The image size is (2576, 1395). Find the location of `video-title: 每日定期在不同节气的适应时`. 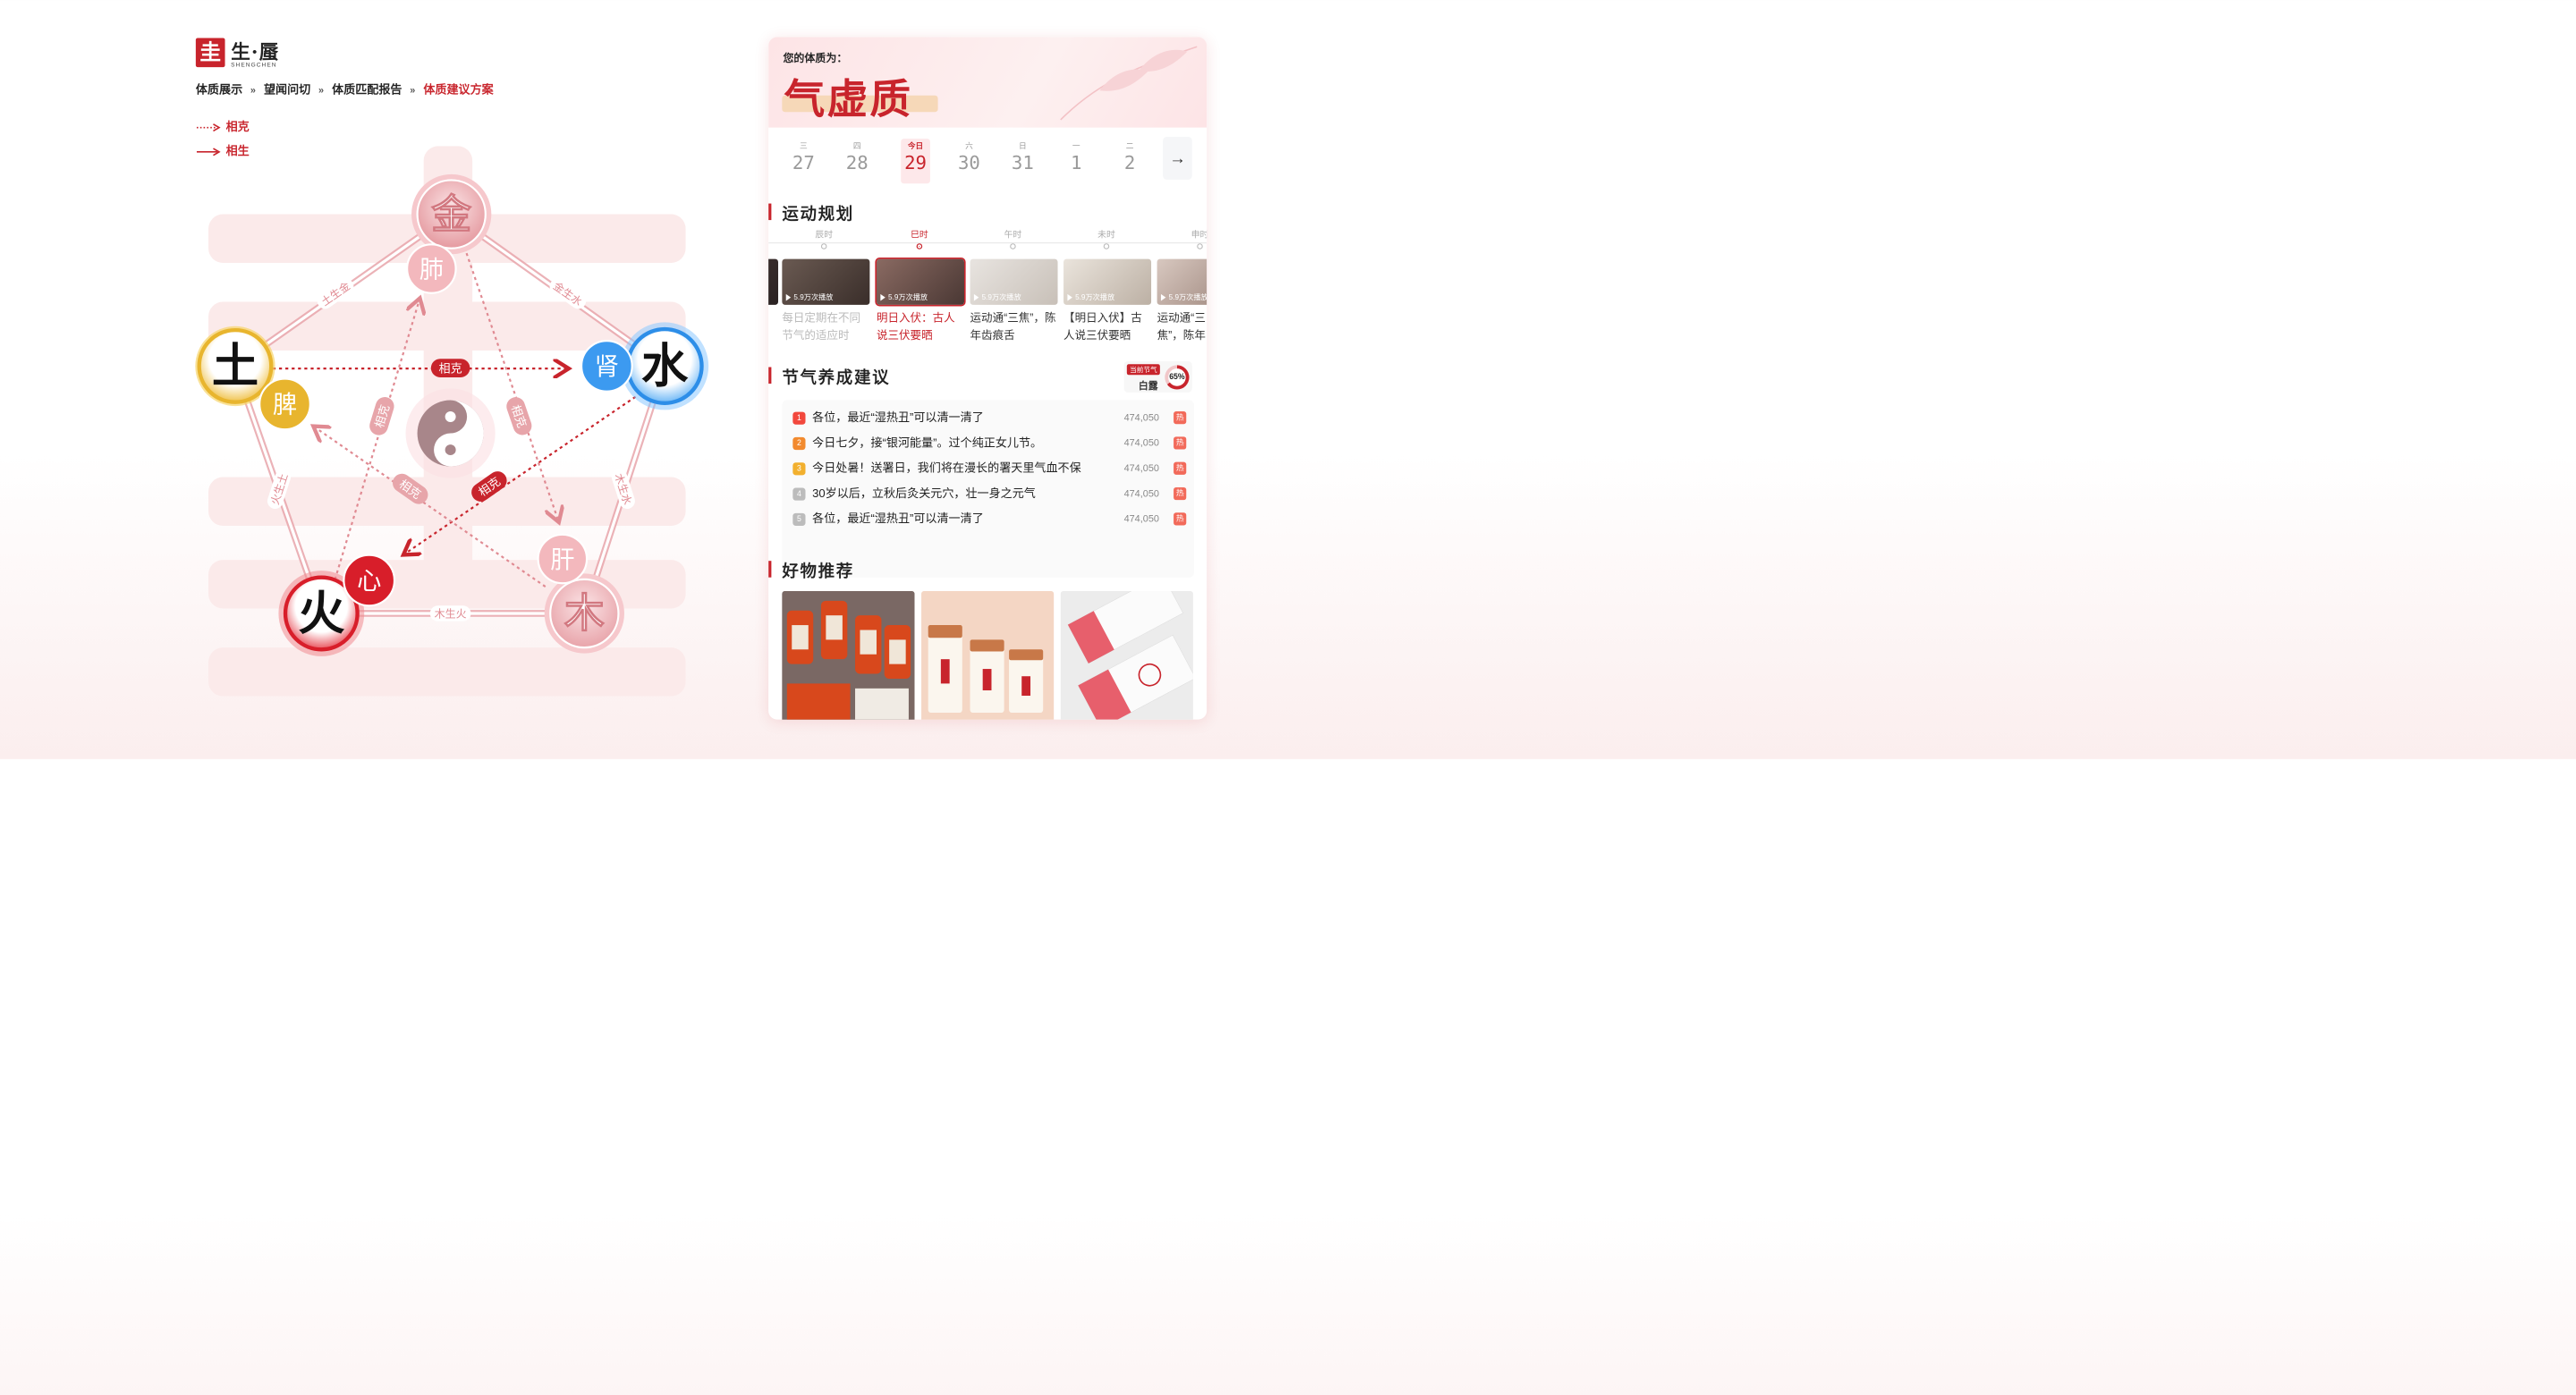

video-title: 每日定期在不同节气的适应时 is located at coordinates (825, 326).